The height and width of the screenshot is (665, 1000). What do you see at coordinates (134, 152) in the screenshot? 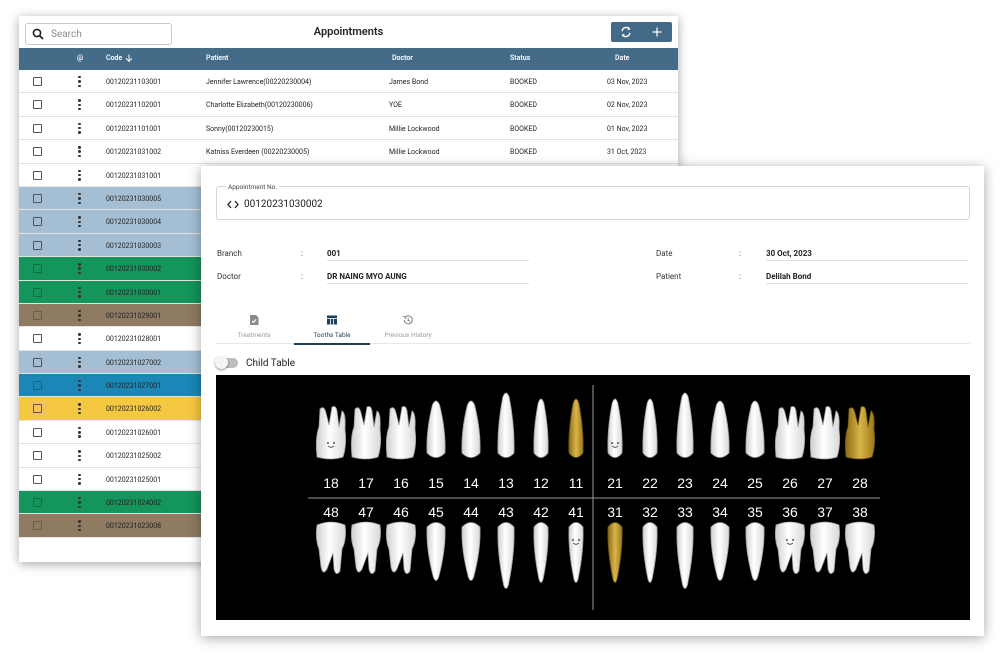
I see `row-code: 00120231031002` at bounding box center [134, 152].